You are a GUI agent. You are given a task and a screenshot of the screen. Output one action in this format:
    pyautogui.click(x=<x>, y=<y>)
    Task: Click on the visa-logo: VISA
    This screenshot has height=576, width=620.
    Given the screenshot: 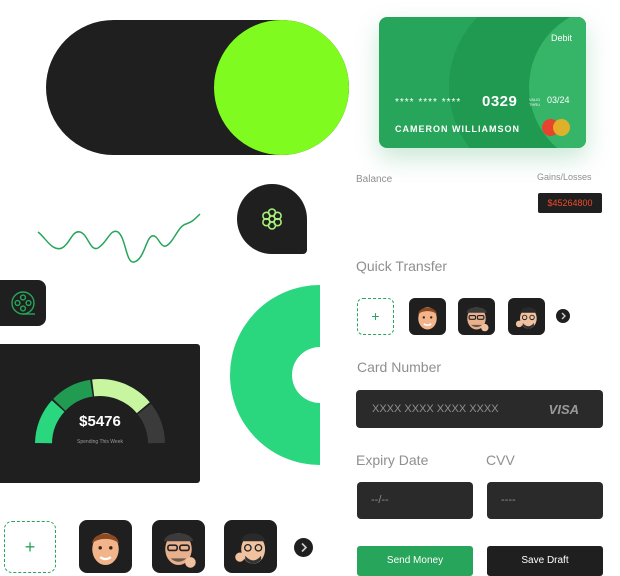 What is the action you would take?
    pyautogui.click(x=563, y=409)
    